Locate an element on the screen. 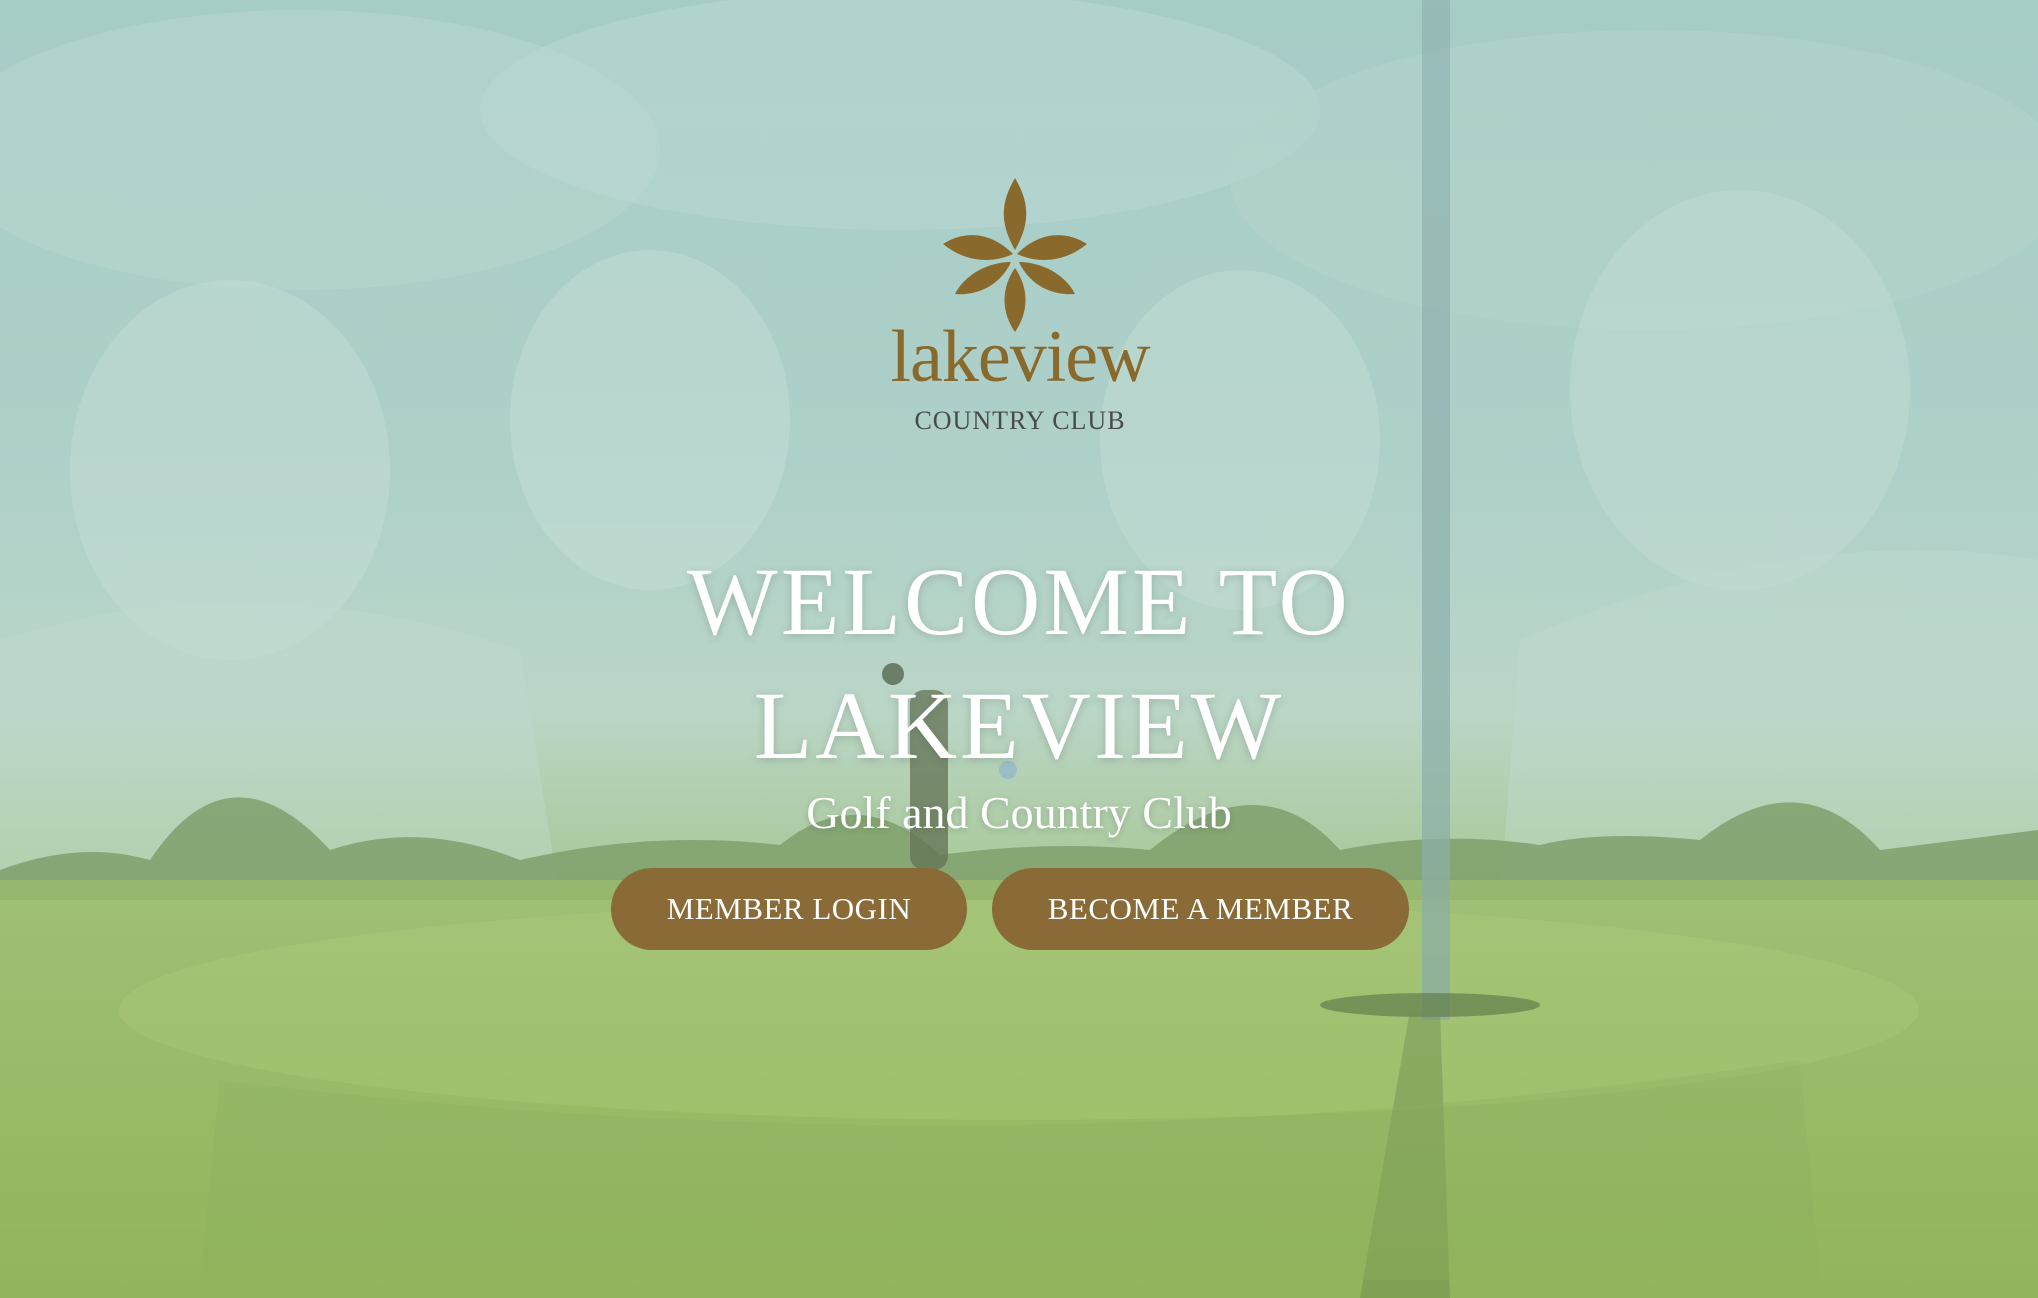 This screenshot has width=2038, height=1298. member-login-button: MEMBER LOGIN is located at coordinates (789, 909).